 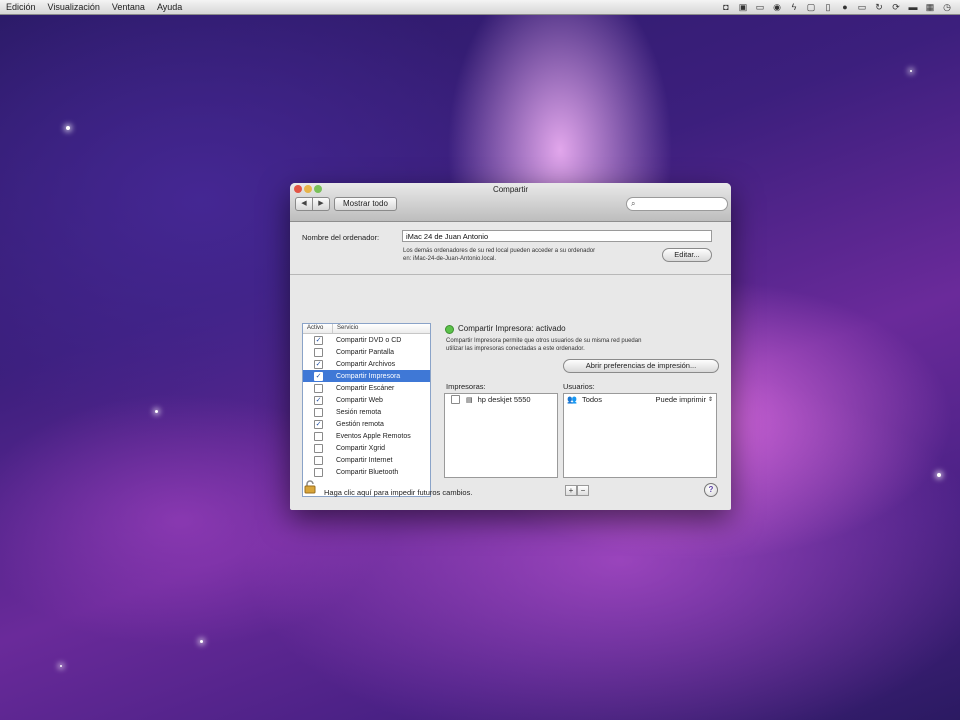 What do you see at coordinates (369, 340) in the screenshot?
I see `service-label: Compartir DVD o CD` at bounding box center [369, 340].